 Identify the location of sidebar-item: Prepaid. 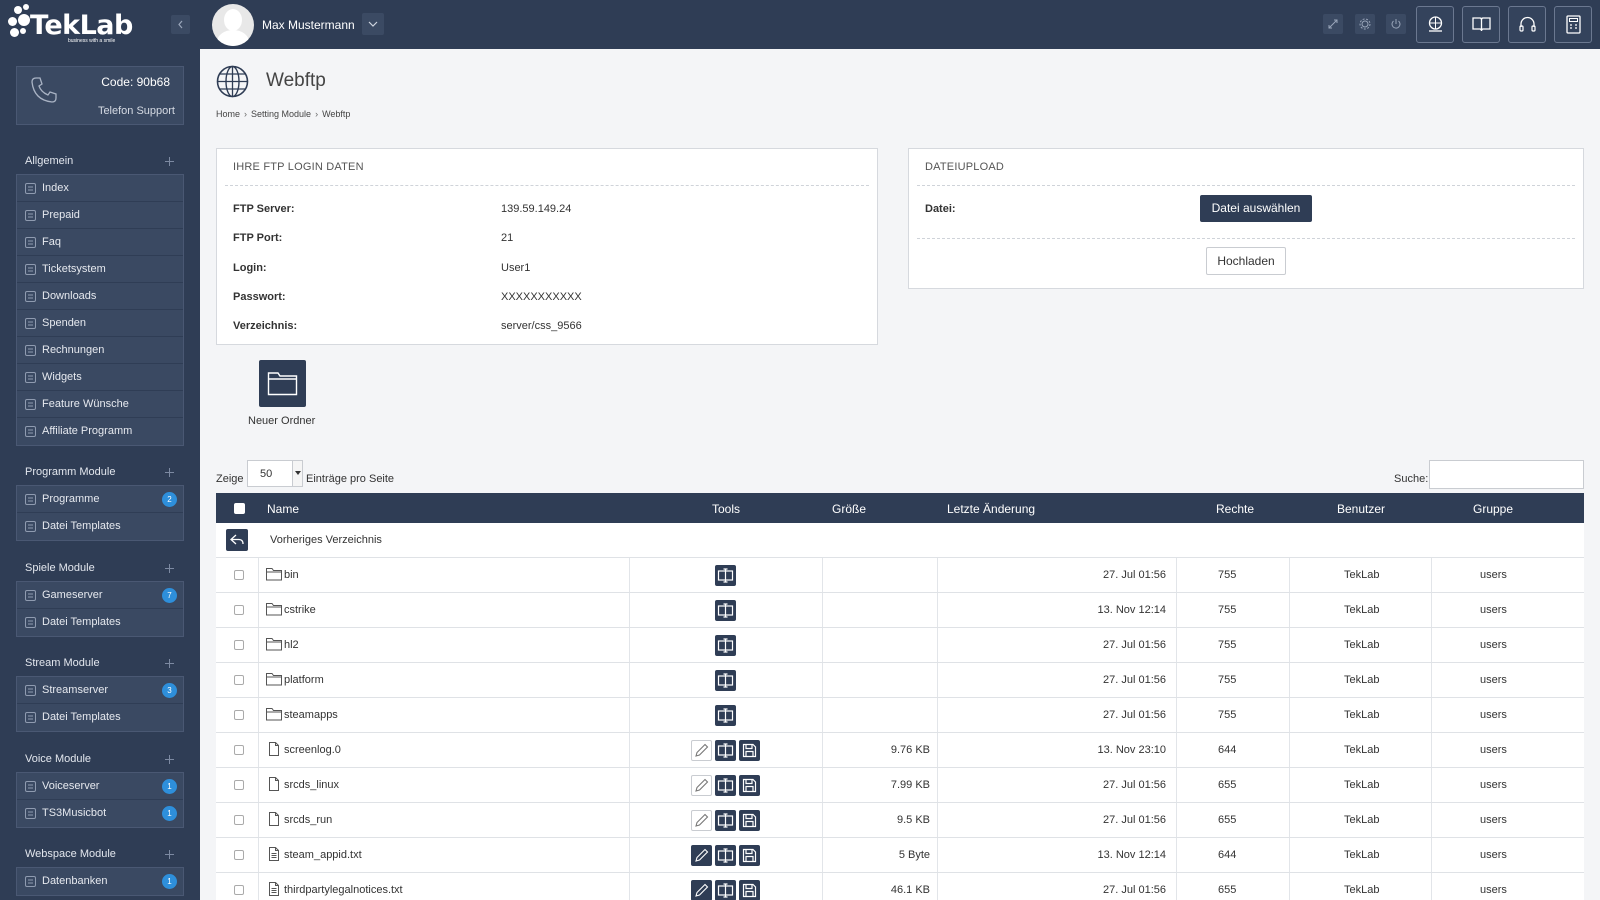
(100, 215).